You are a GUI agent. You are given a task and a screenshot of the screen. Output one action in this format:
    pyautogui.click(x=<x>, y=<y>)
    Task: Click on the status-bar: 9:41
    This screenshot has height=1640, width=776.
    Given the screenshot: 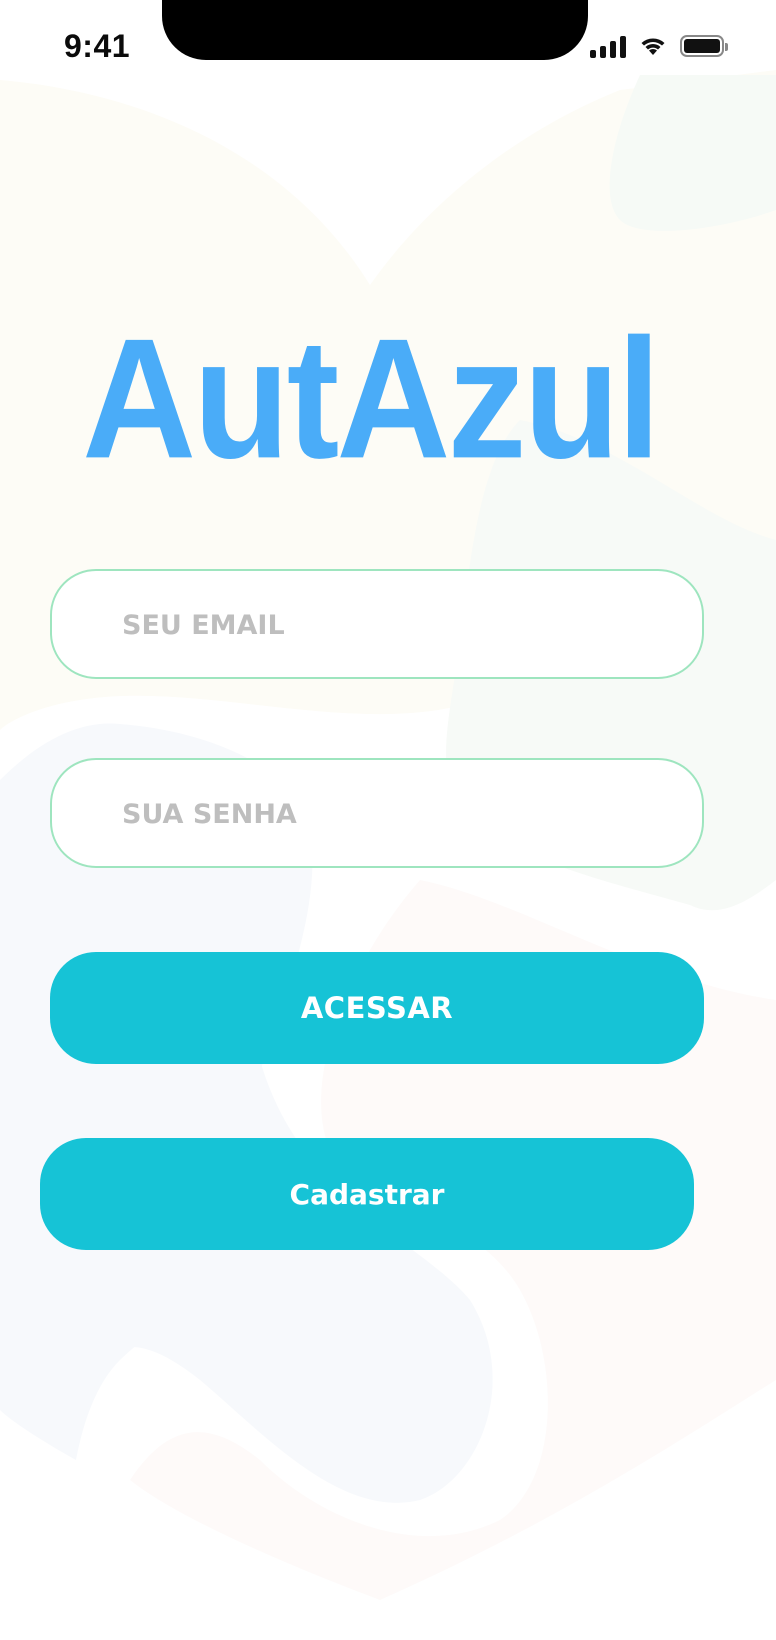 What is the action you would take?
    pyautogui.click(x=388, y=50)
    